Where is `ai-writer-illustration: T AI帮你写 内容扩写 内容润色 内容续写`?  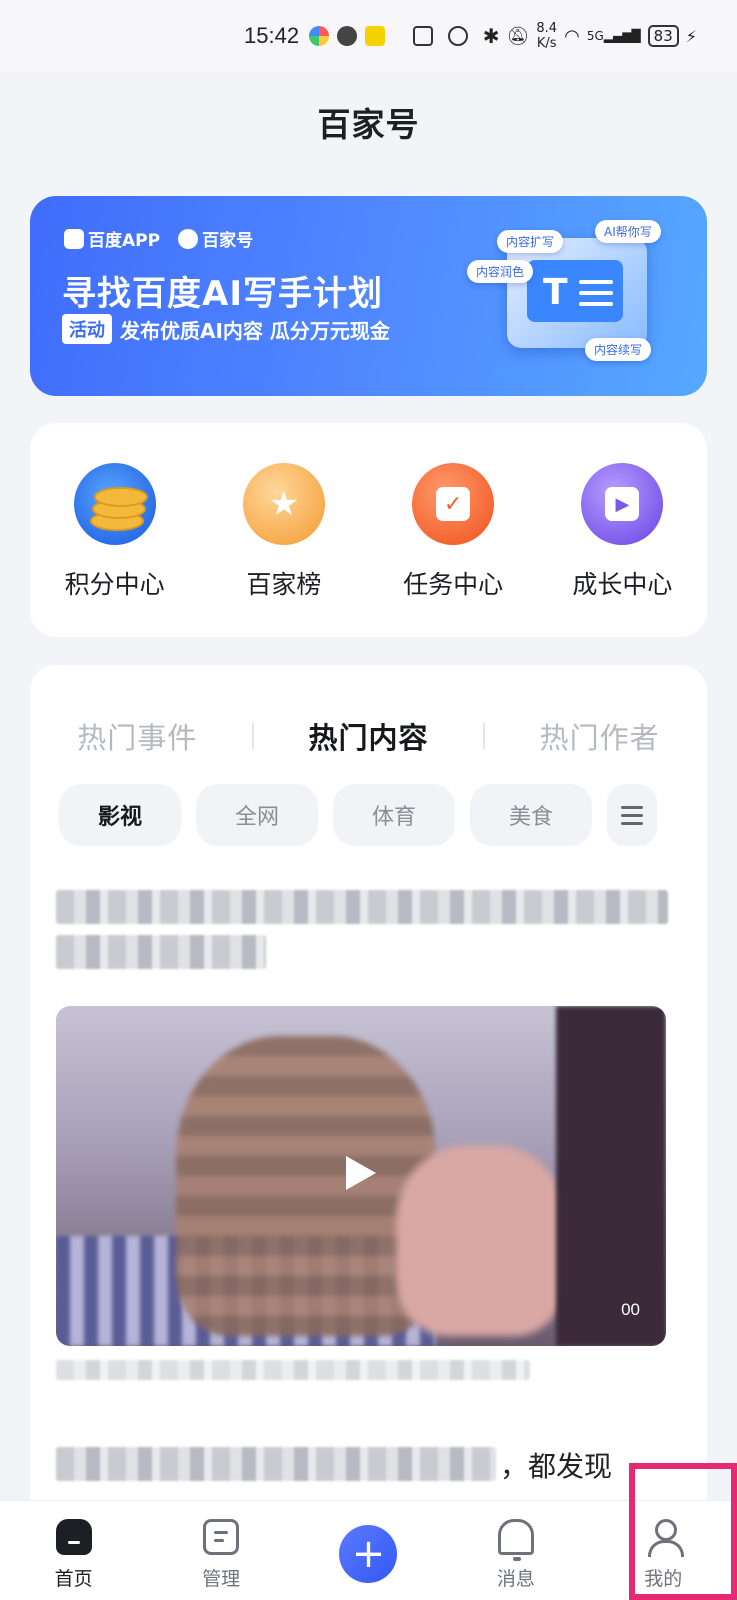 ai-writer-illustration: T AI帮你写 内容扩写 内容润色 内容续写 is located at coordinates (567, 295).